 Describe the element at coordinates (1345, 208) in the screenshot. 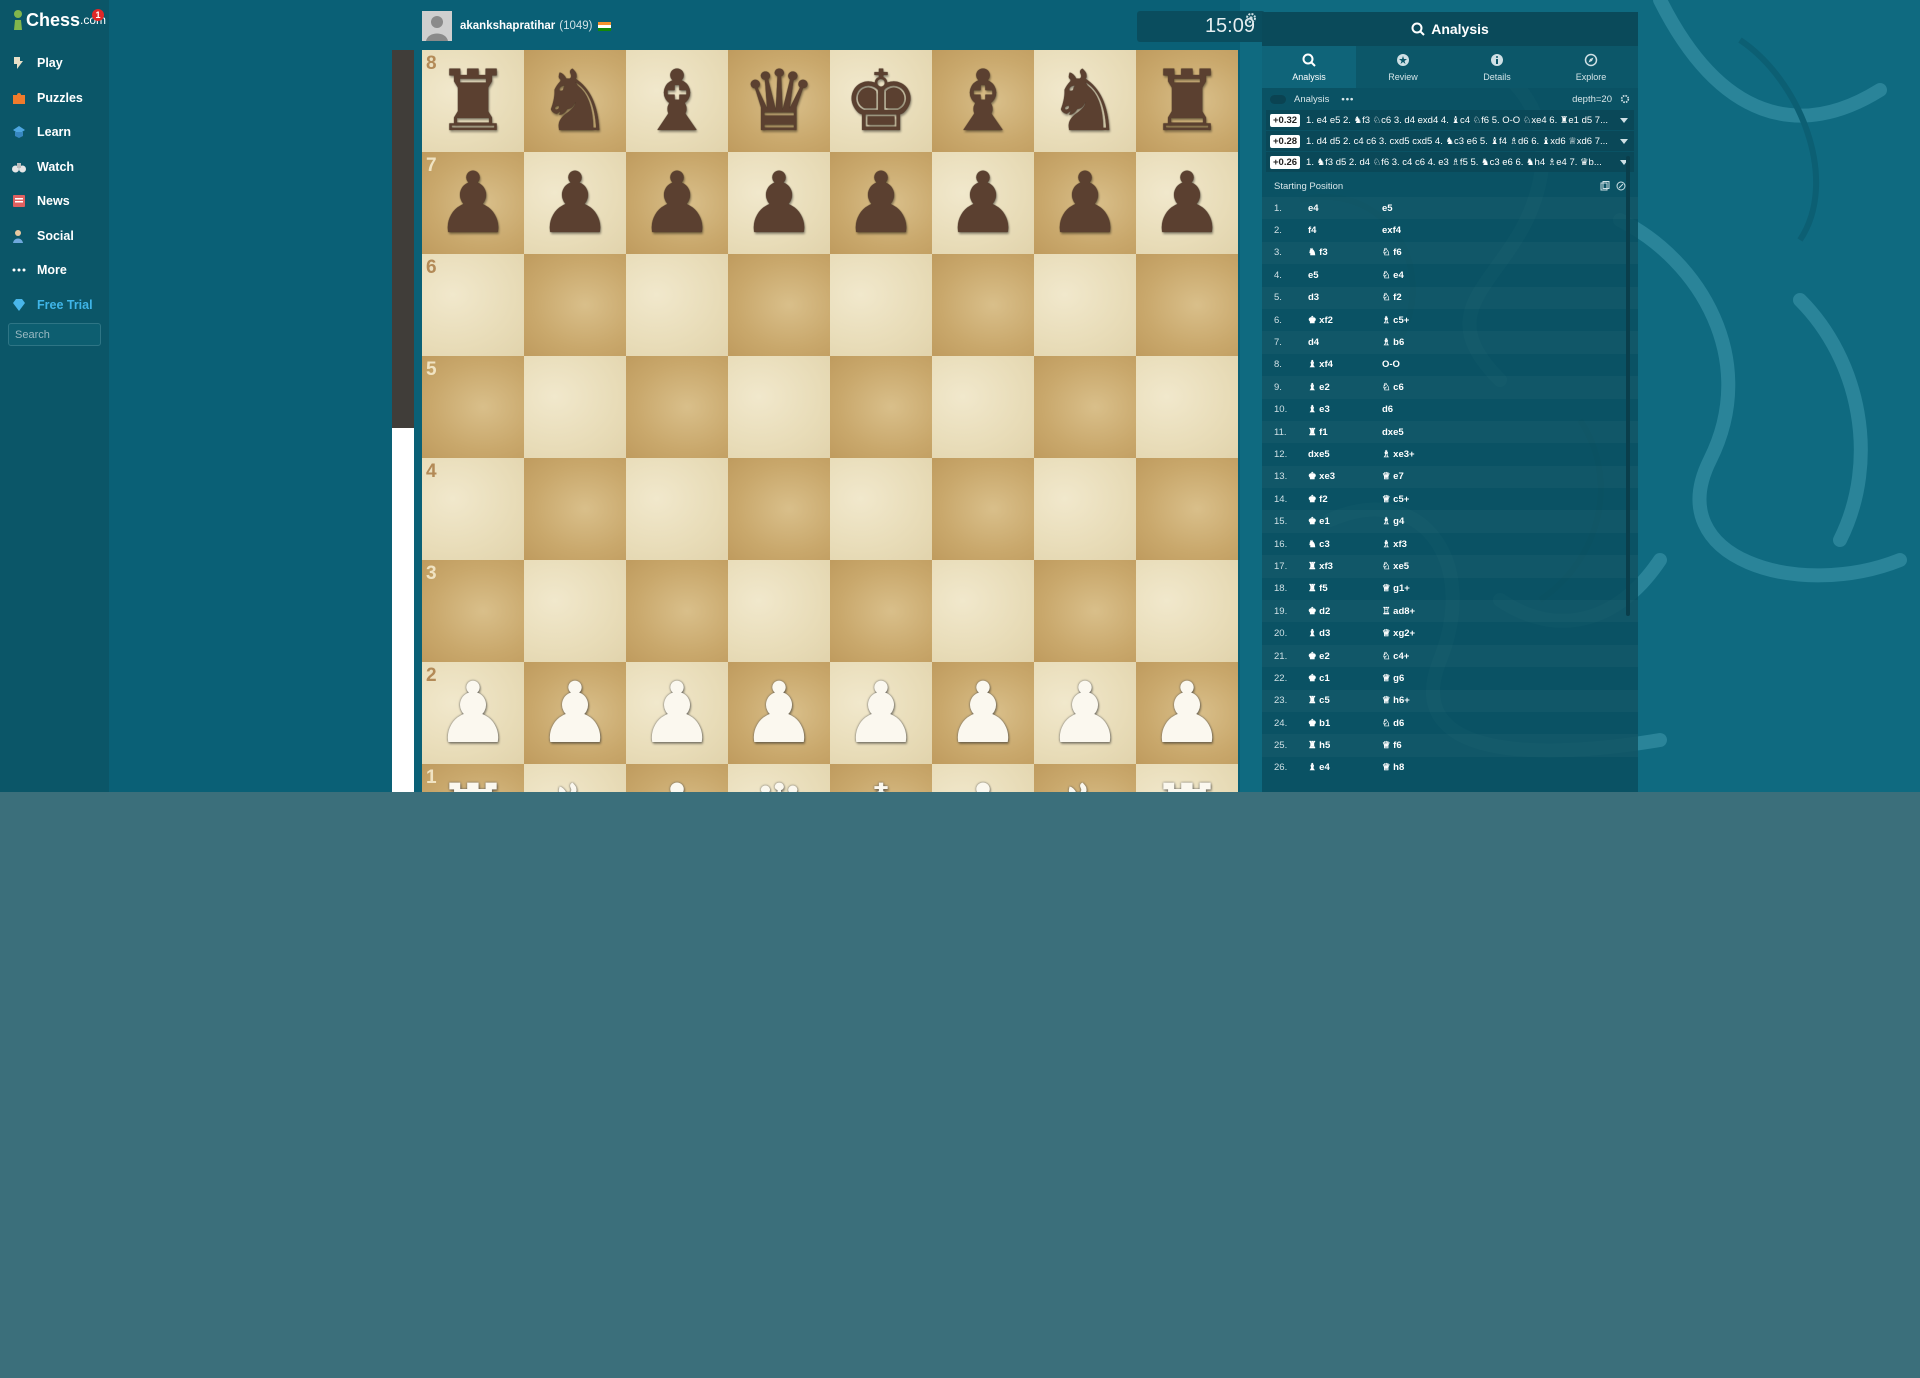

I see `white-move: e4` at that location.